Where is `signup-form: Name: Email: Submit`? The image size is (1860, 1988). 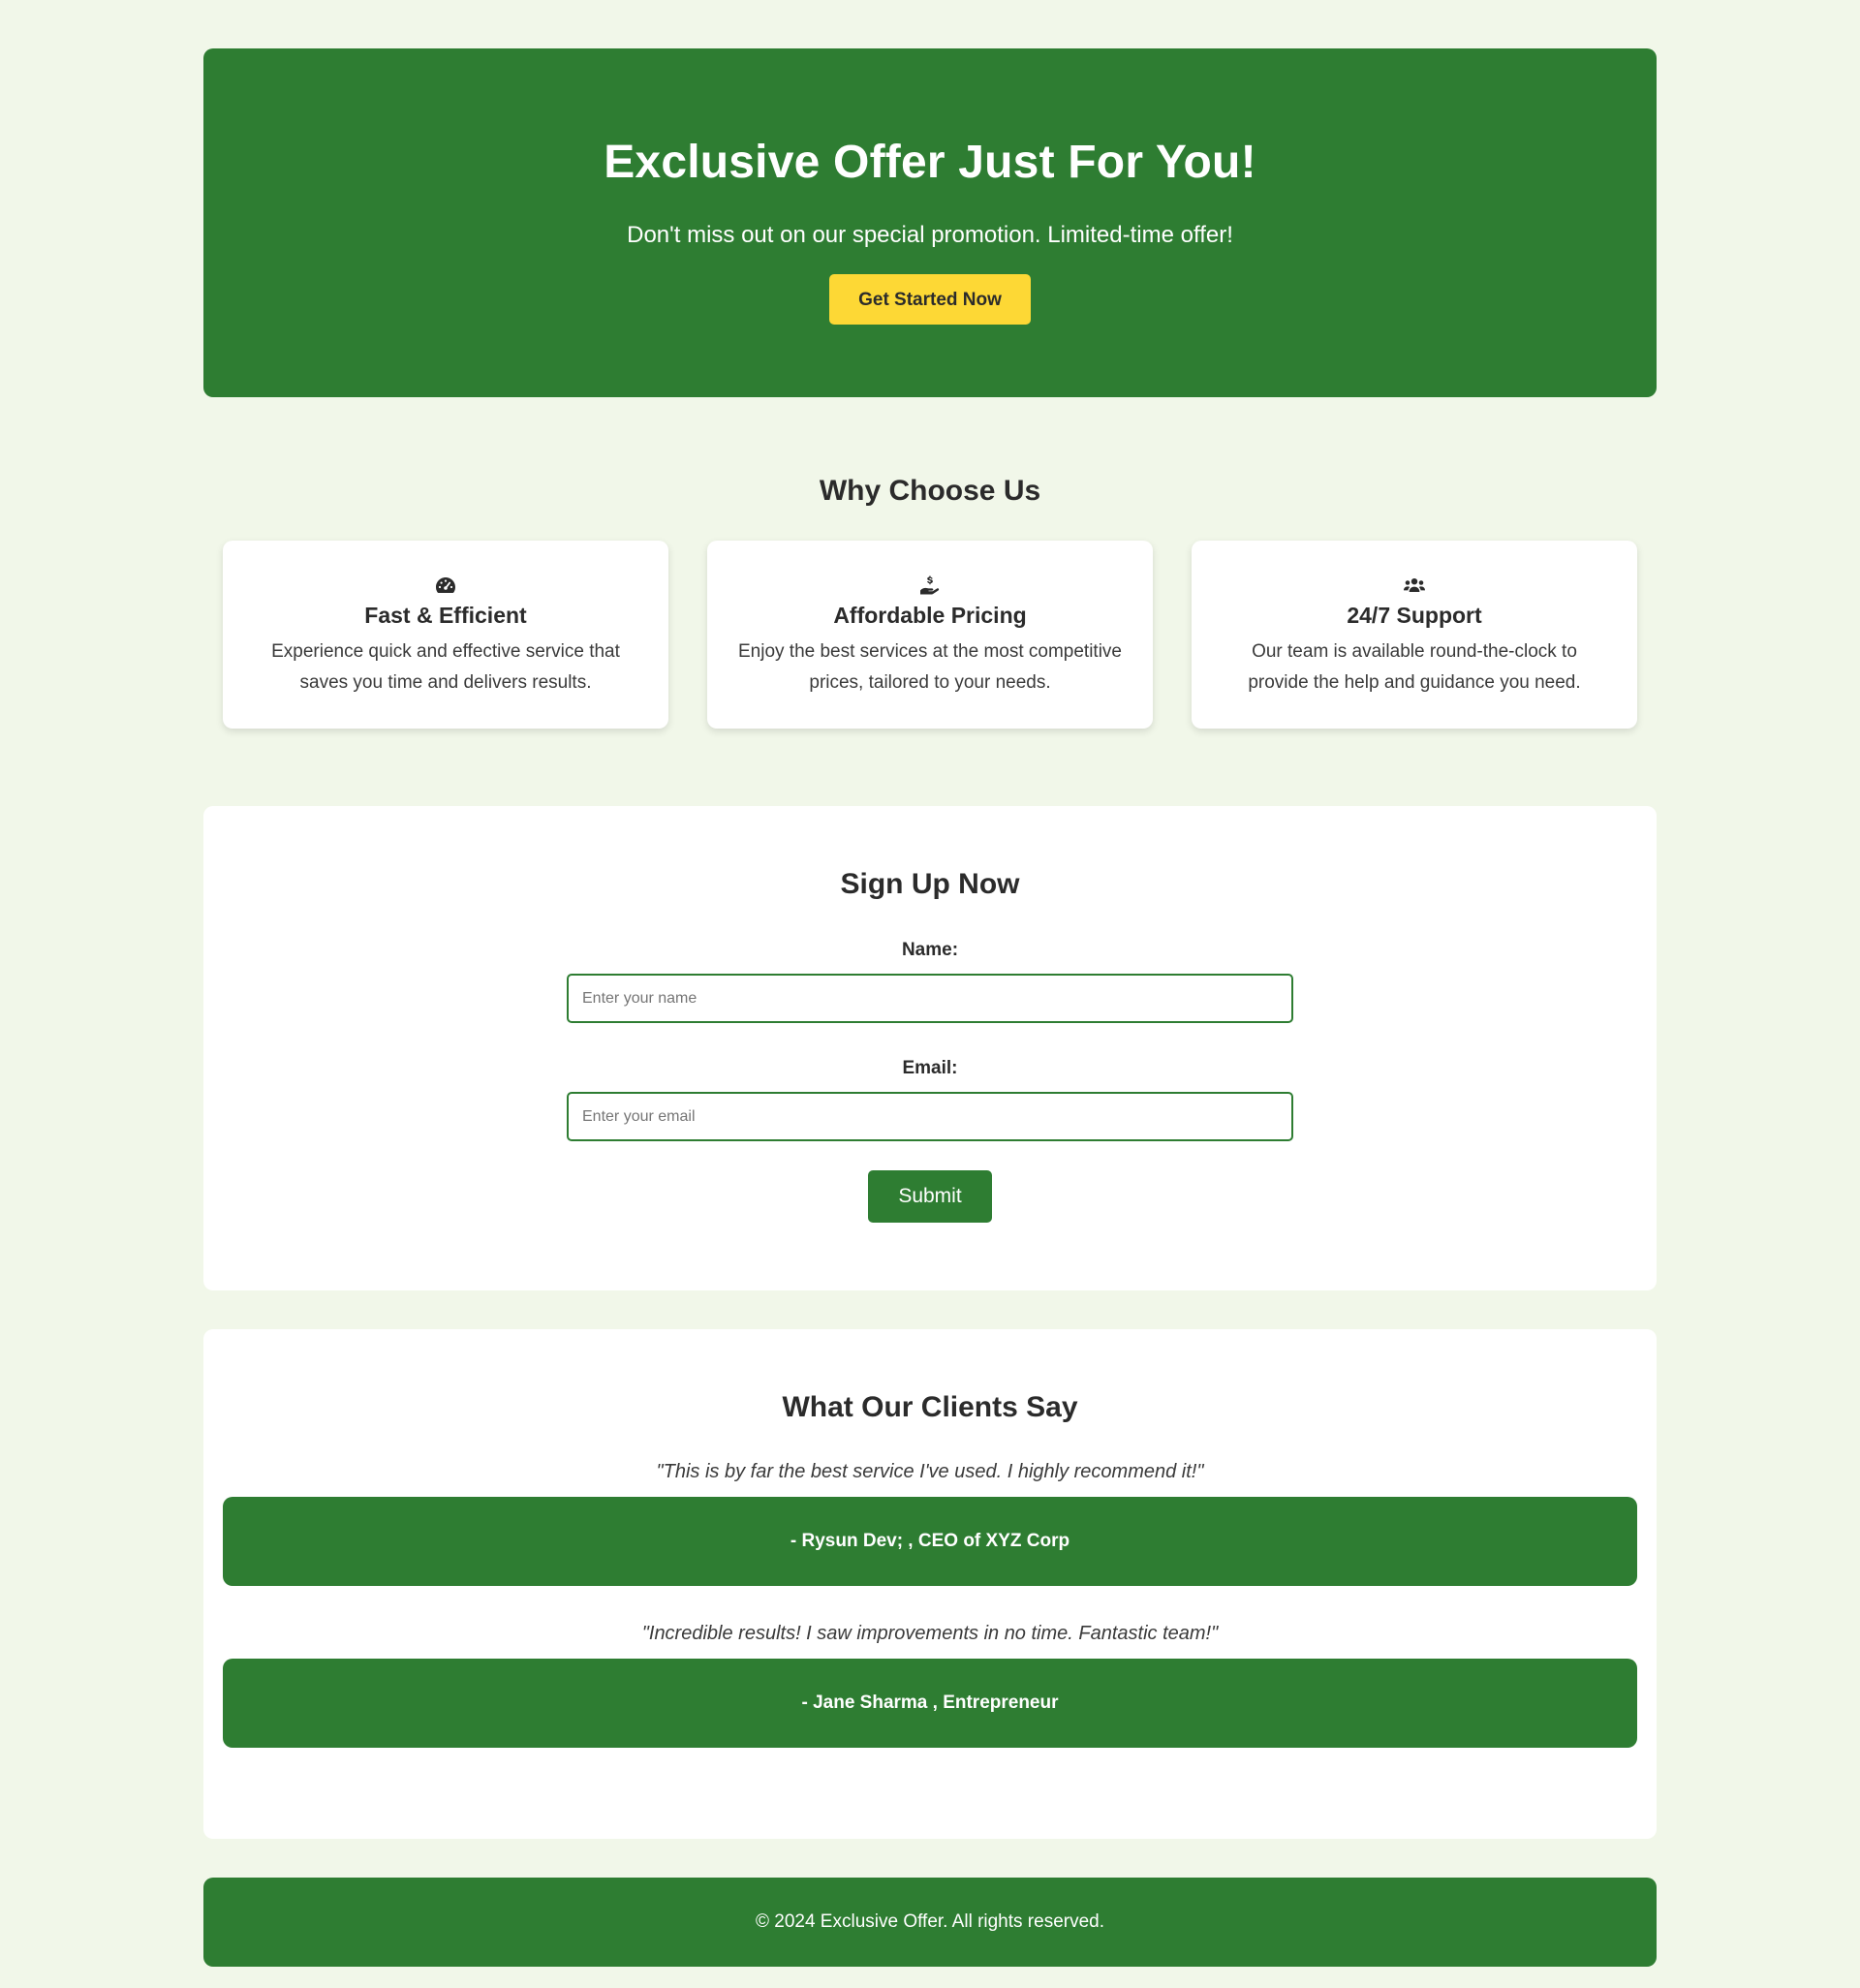 signup-form: Name: Email: Submit is located at coordinates (930, 1081).